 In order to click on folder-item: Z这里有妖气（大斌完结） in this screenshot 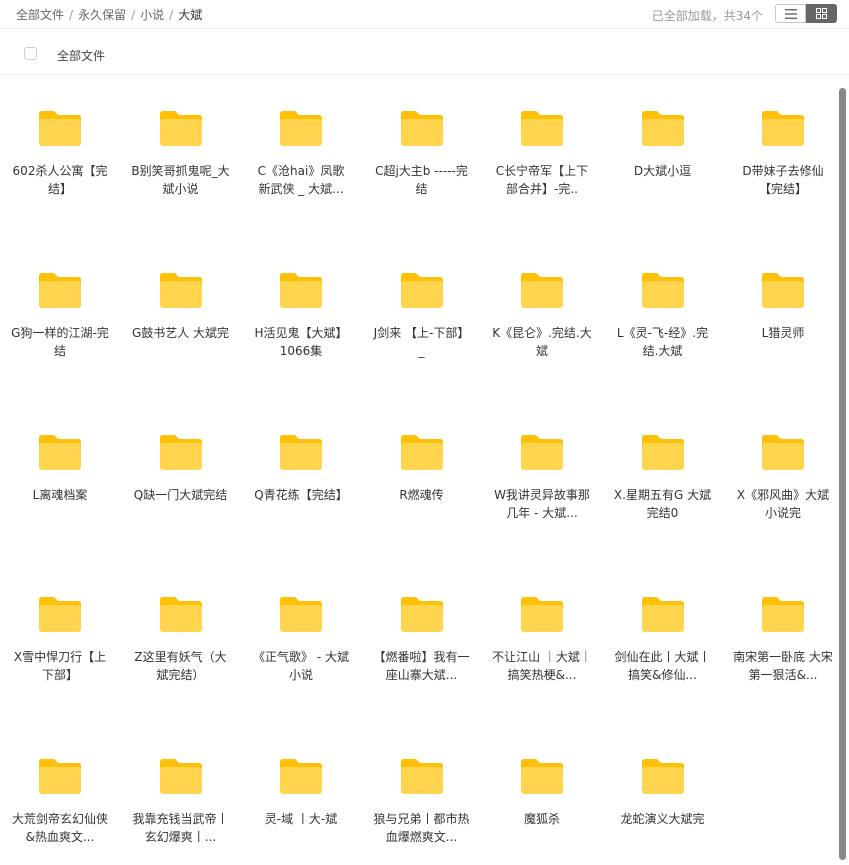, I will do `click(181, 639)`.